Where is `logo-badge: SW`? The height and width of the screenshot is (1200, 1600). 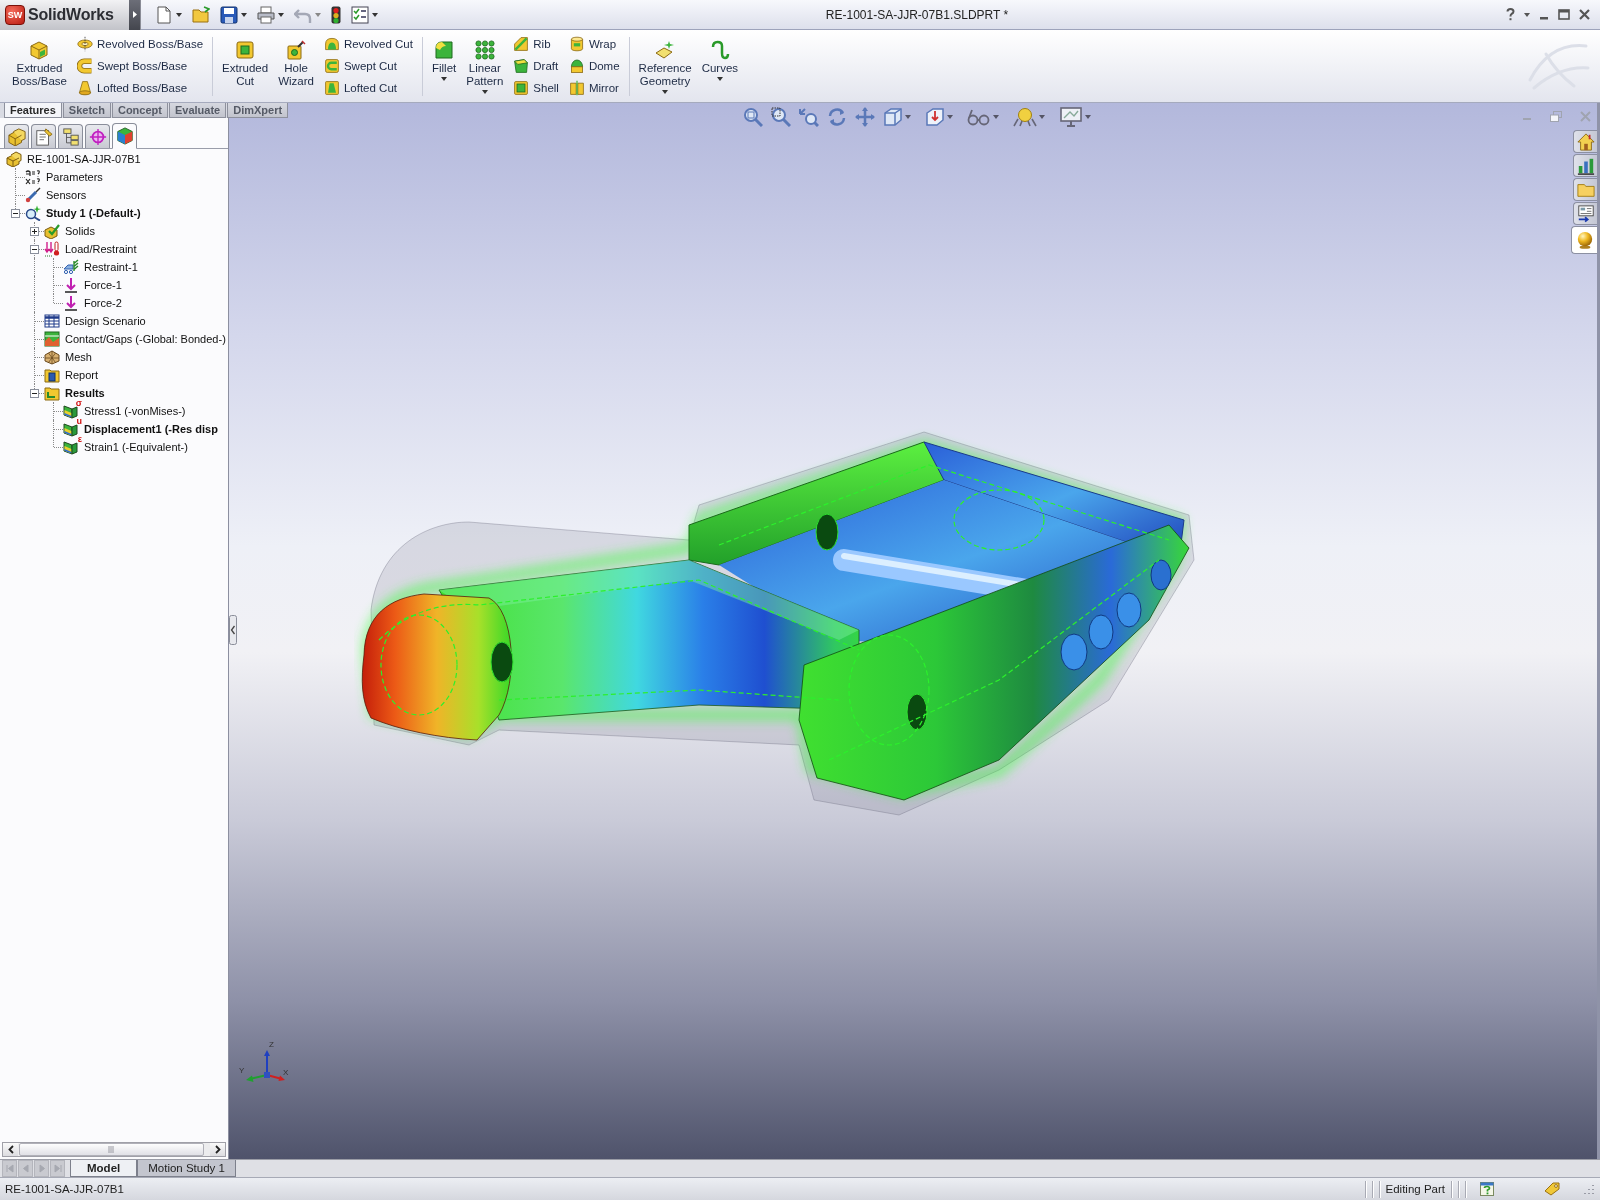
logo-badge: SW is located at coordinates (15, 14).